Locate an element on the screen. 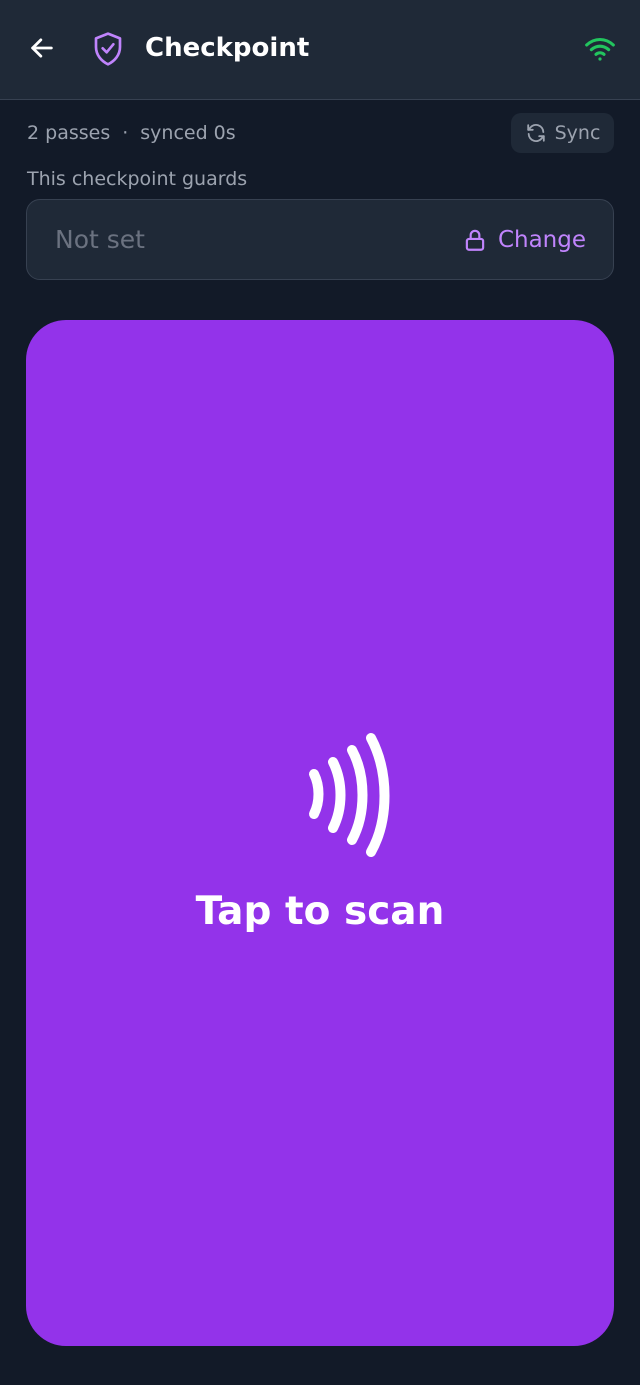 The width and height of the screenshot is (640, 1385). sync-label: Sync is located at coordinates (577, 133).